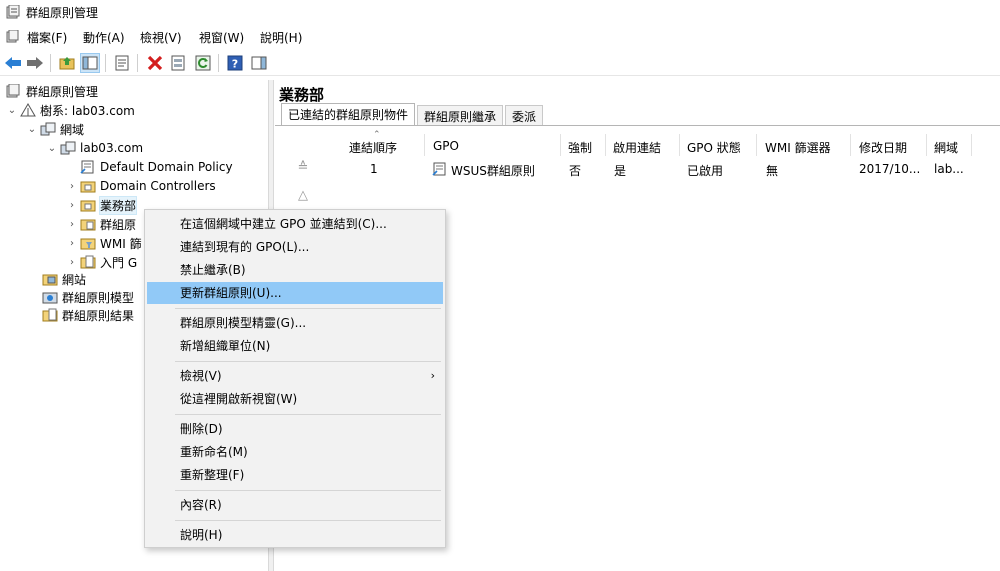 The height and width of the screenshot is (571, 1000). I want to click on up-folder-icon, so click(67, 63).